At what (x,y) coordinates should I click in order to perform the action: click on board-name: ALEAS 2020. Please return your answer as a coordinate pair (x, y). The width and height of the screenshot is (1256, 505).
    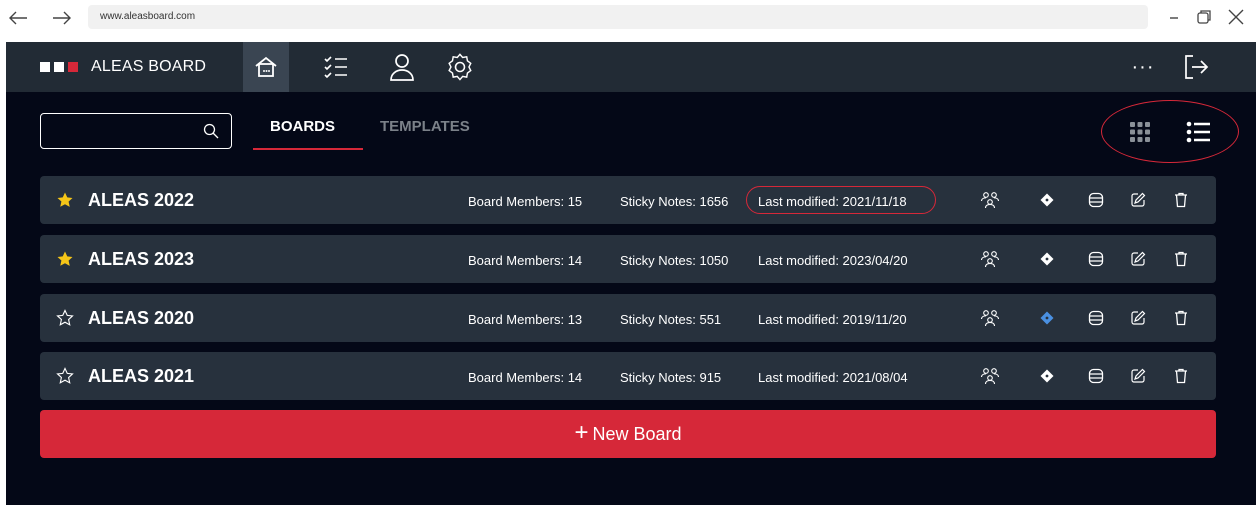
    Looking at the image, I should click on (141, 318).